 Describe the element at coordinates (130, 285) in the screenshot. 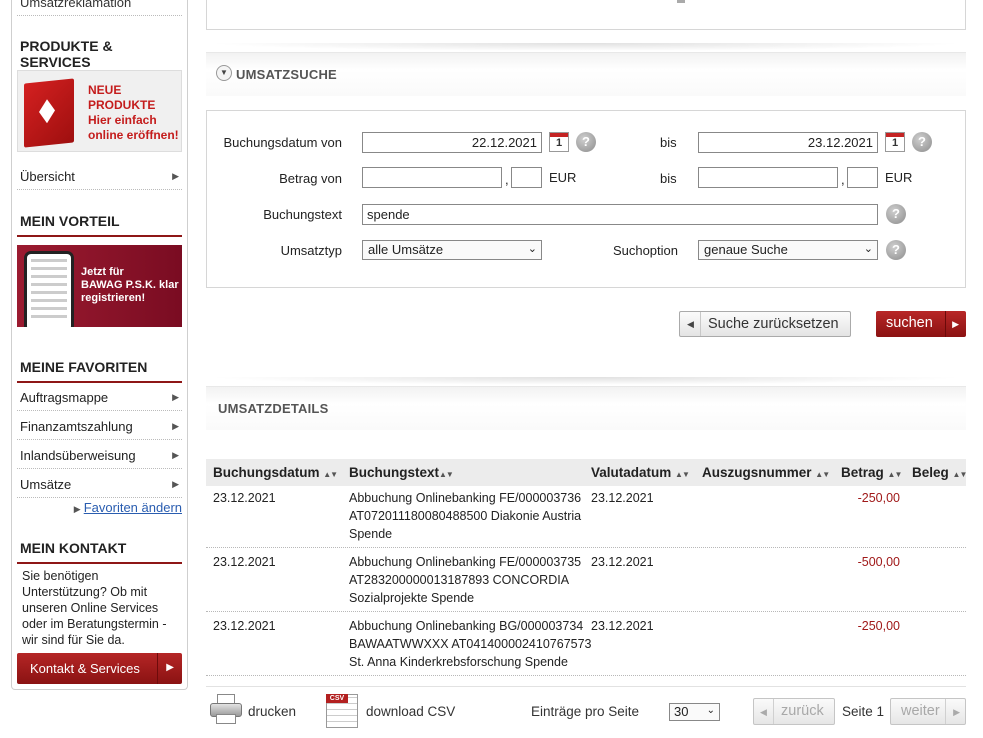

I see `banner-line: BAWAG P.S.K. klar` at that location.